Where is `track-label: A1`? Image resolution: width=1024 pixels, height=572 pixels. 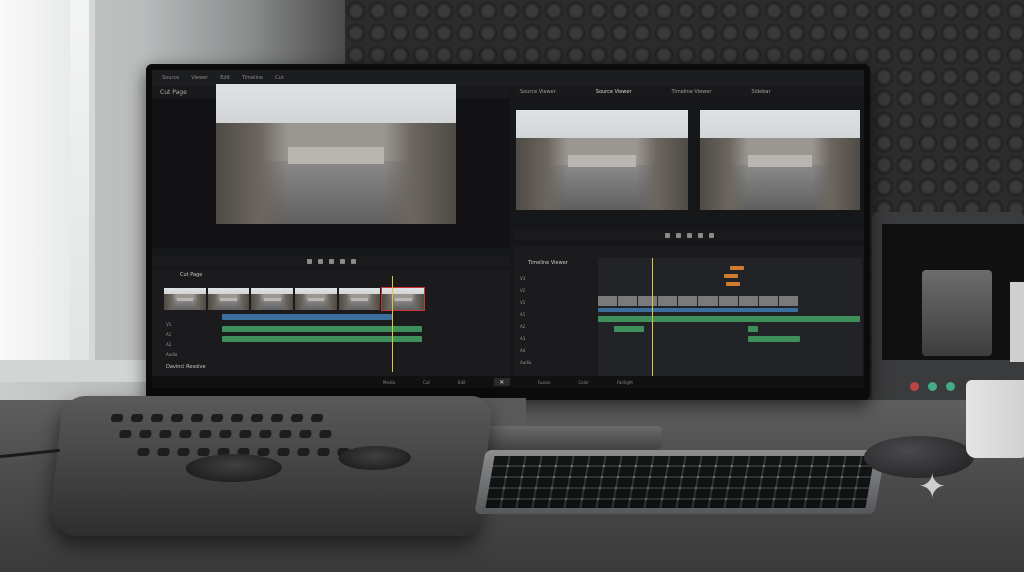
track-label: A1 is located at coordinates (523, 314).